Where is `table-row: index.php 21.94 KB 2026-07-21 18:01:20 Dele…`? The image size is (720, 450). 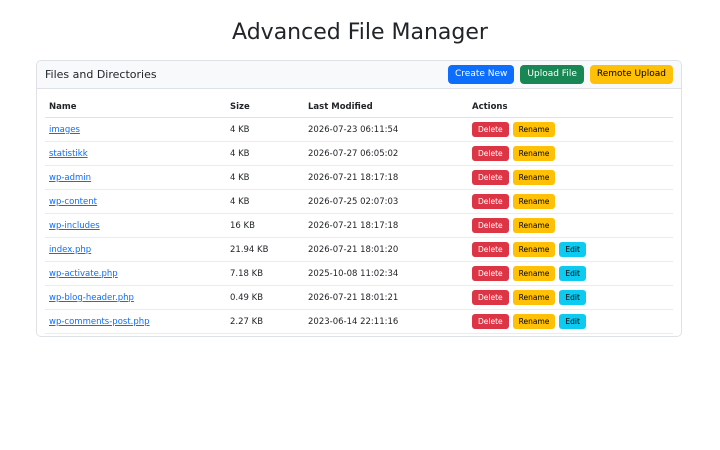 table-row: index.php 21.94 KB 2026-07-21 18:01:20 Dele… is located at coordinates (359, 249).